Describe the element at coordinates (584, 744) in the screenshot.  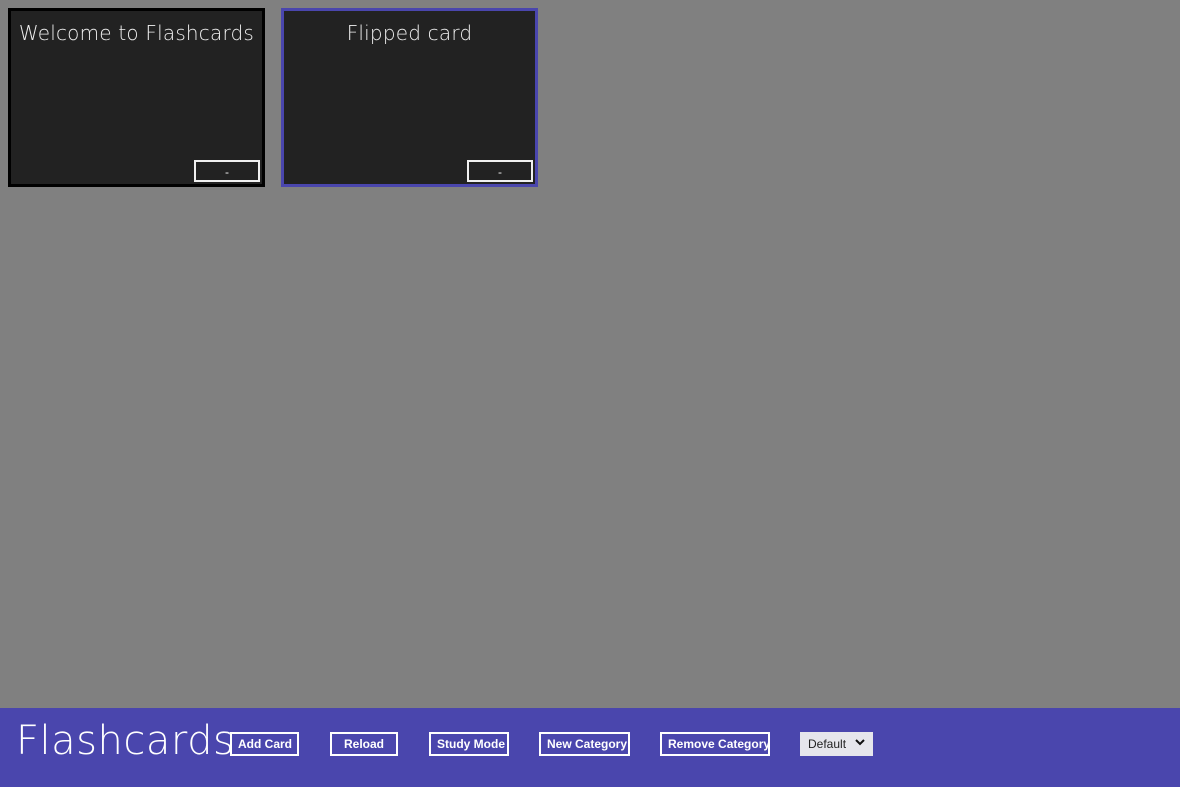
I see `new-category-button: New Category` at that location.